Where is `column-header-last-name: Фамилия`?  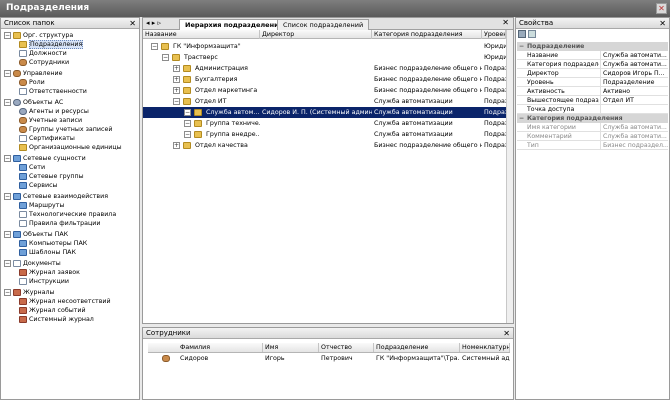 column-header-last-name: Фамилия is located at coordinates (220, 347).